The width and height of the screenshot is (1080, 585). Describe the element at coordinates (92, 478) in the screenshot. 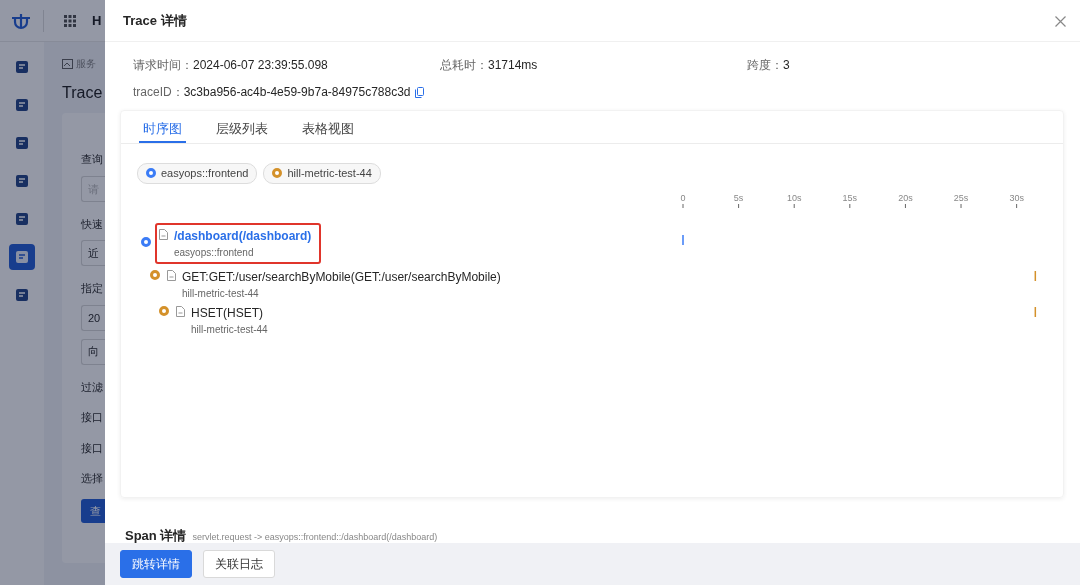

I see `form-label: 选择` at that location.